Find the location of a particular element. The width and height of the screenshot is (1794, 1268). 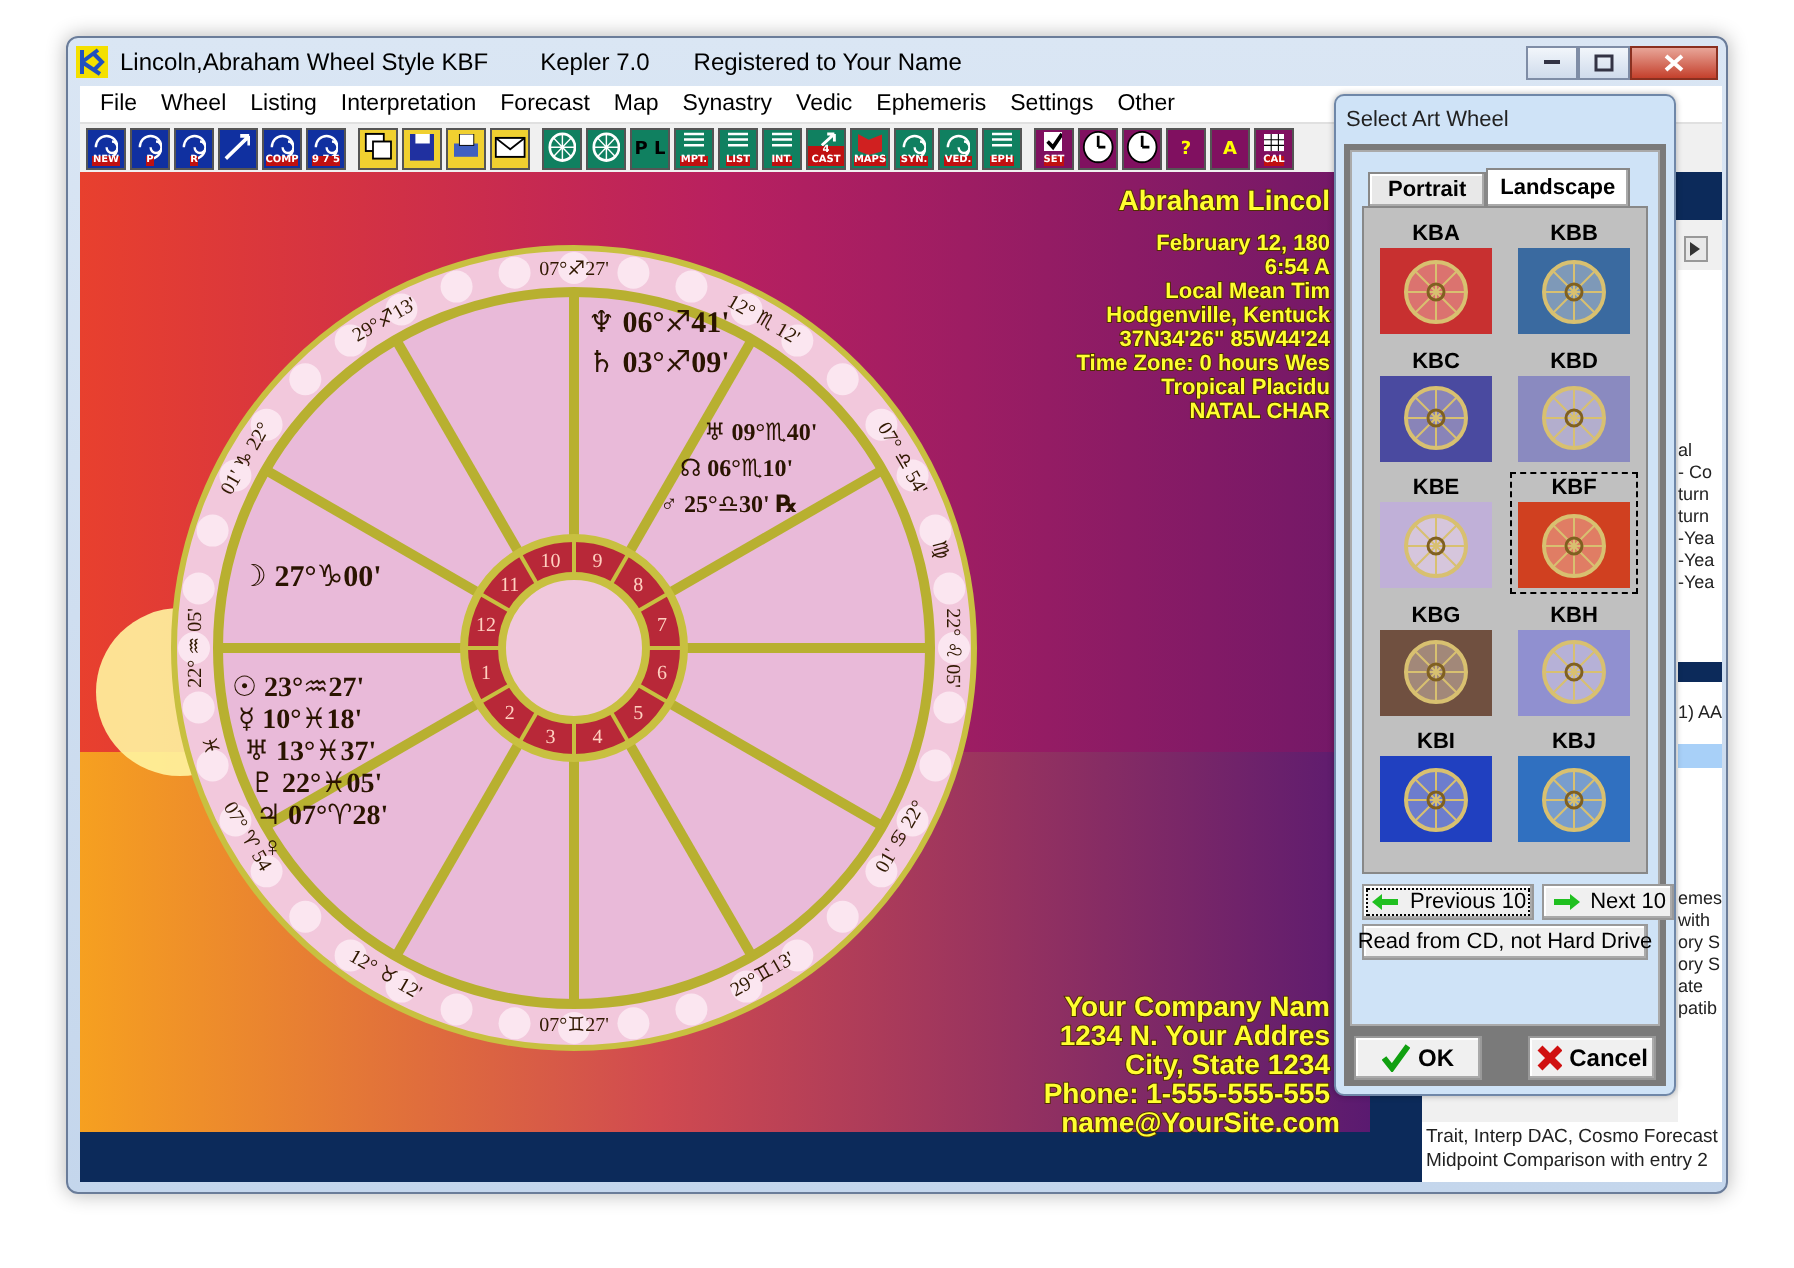

ok-button: OK is located at coordinates (1418, 1058).